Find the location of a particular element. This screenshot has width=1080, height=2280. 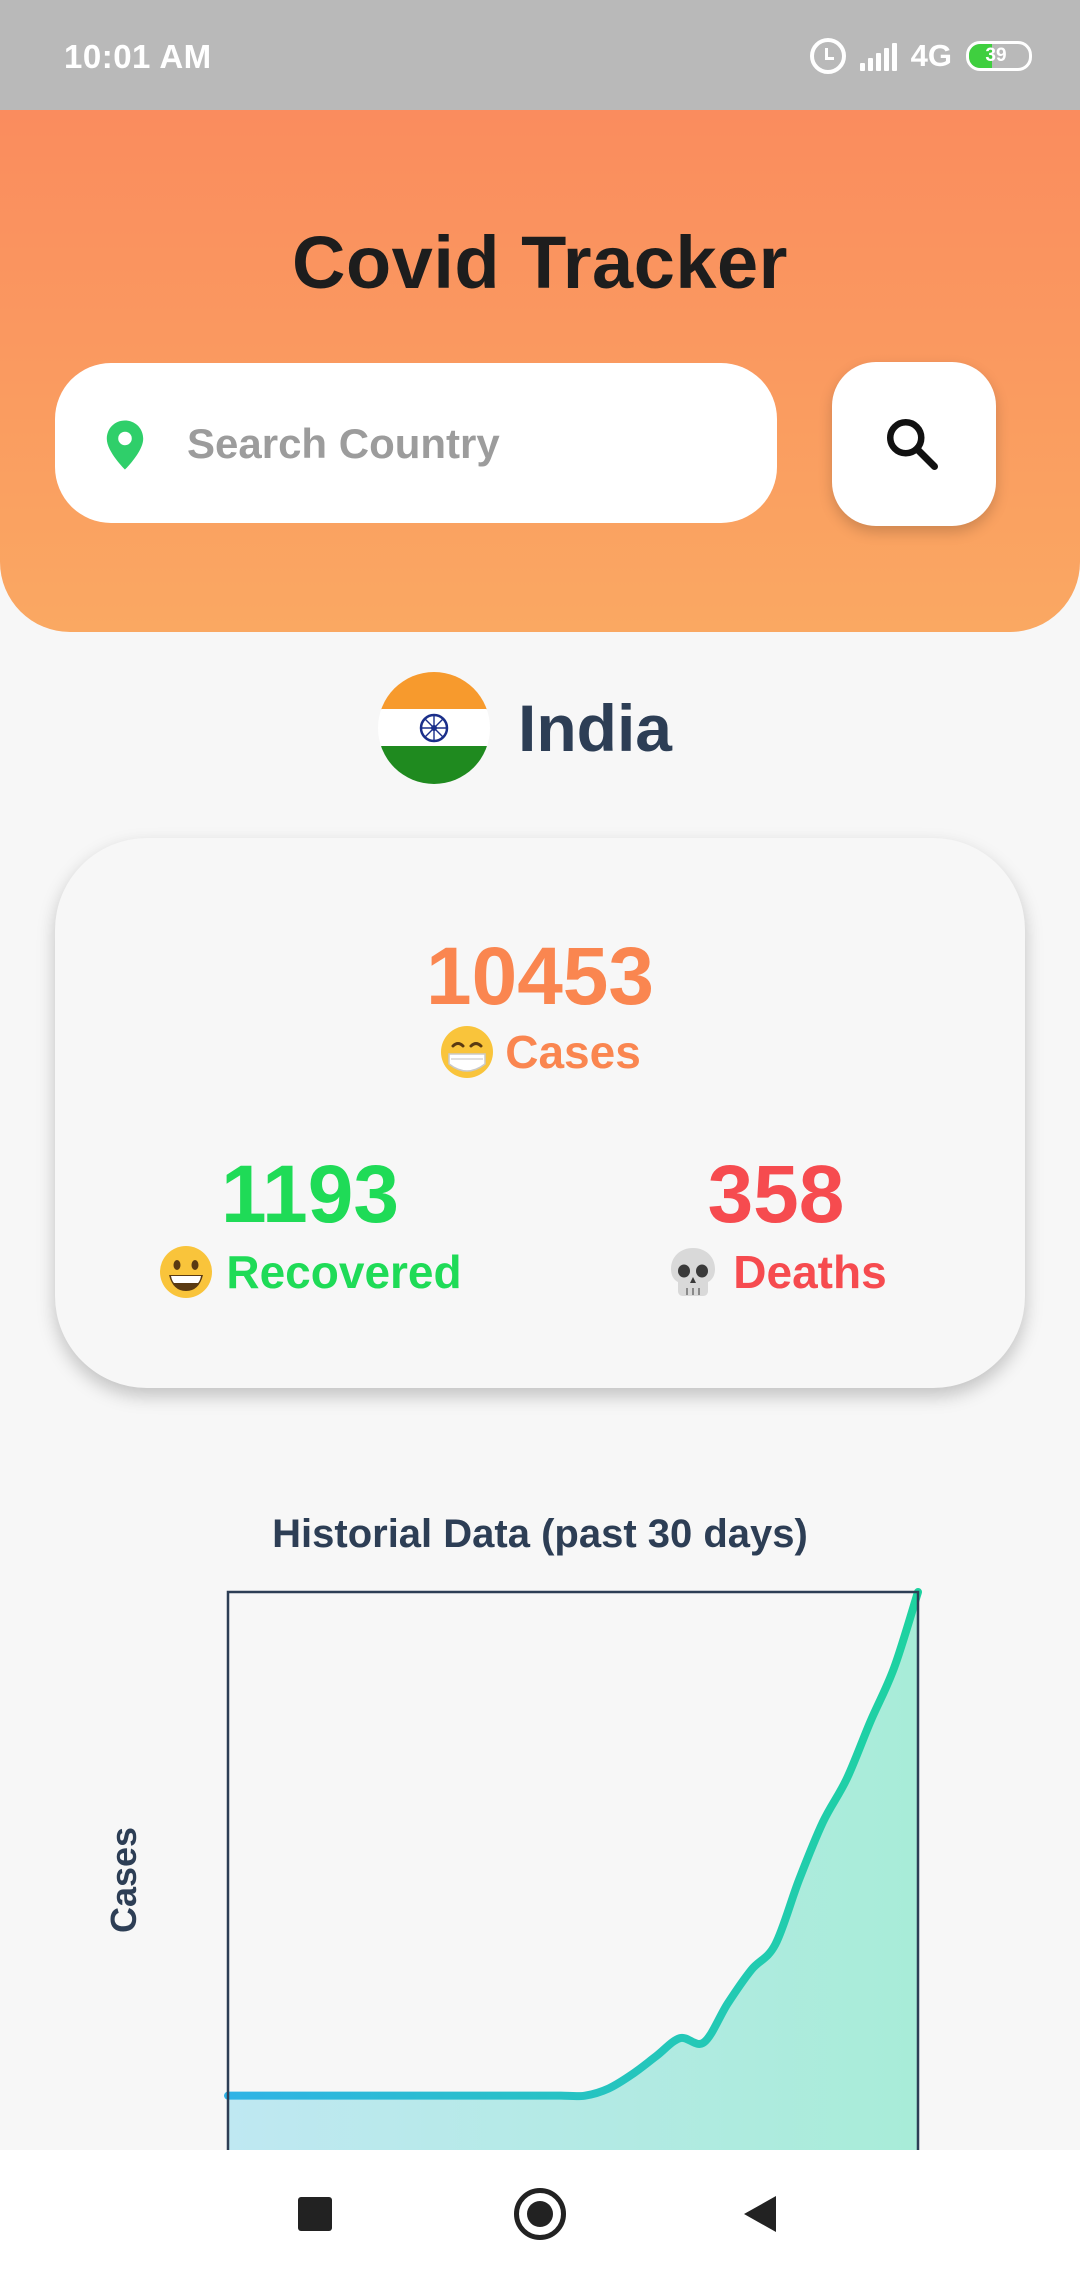

search-input is located at coordinates (467, 444).